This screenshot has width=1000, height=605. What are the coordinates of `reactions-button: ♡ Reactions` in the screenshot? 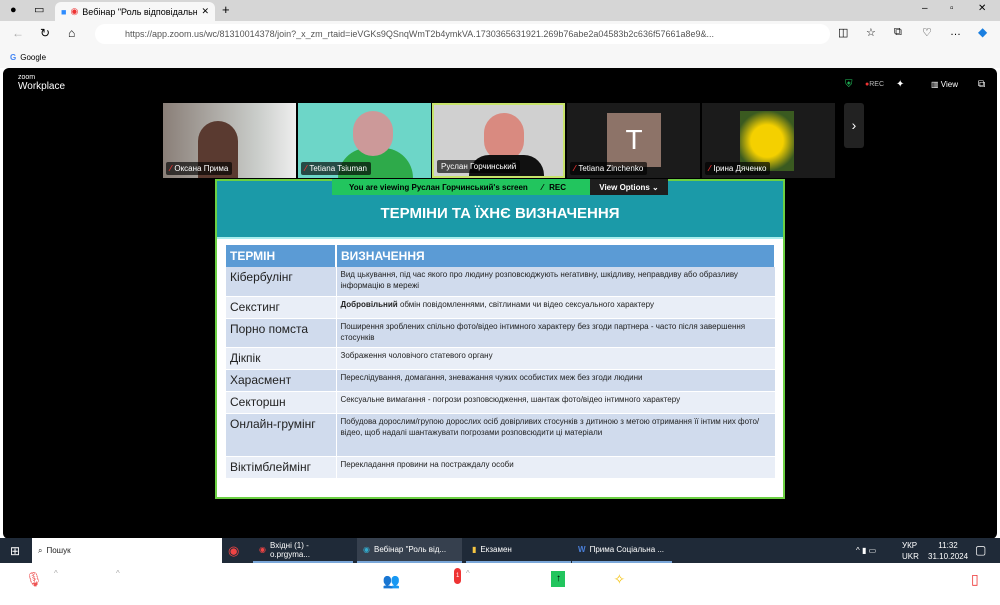 It's located at (502, 585).